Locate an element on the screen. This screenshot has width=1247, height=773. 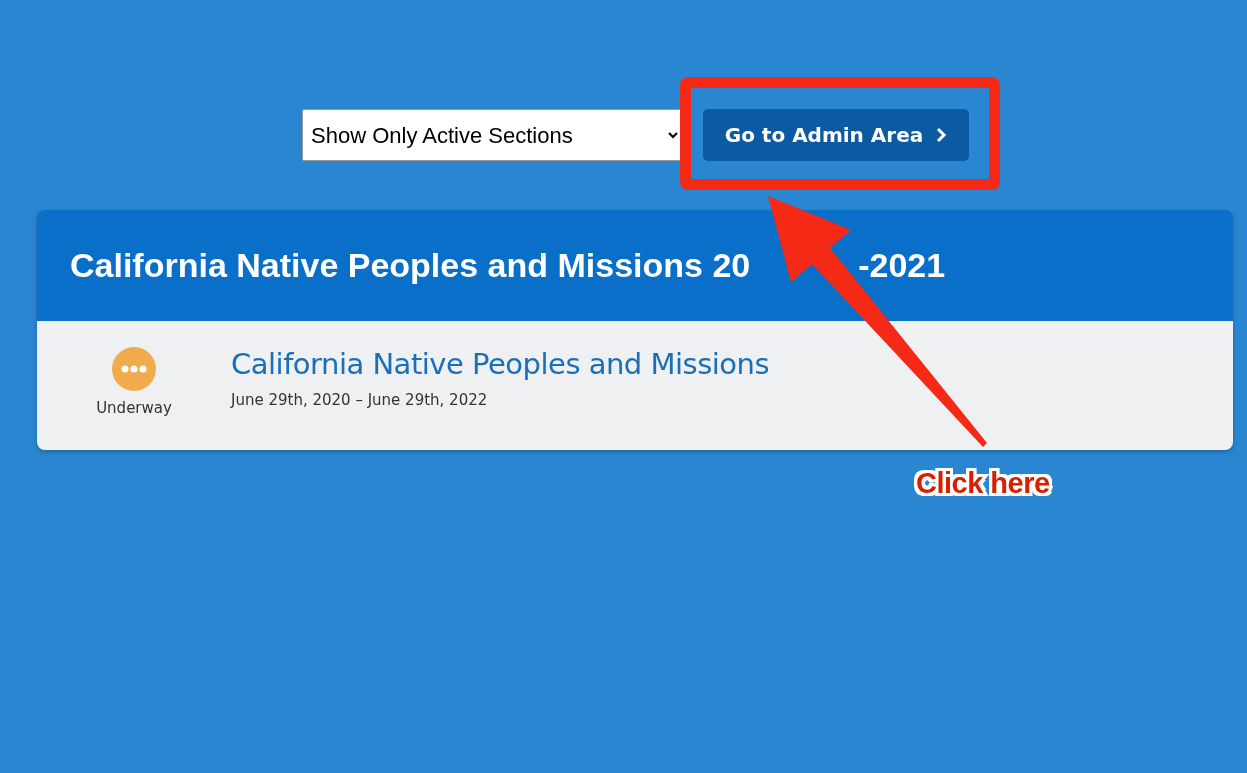
section-dates: June 29th, 2020 – June 29th, 2022 is located at coordinates (360, 400).